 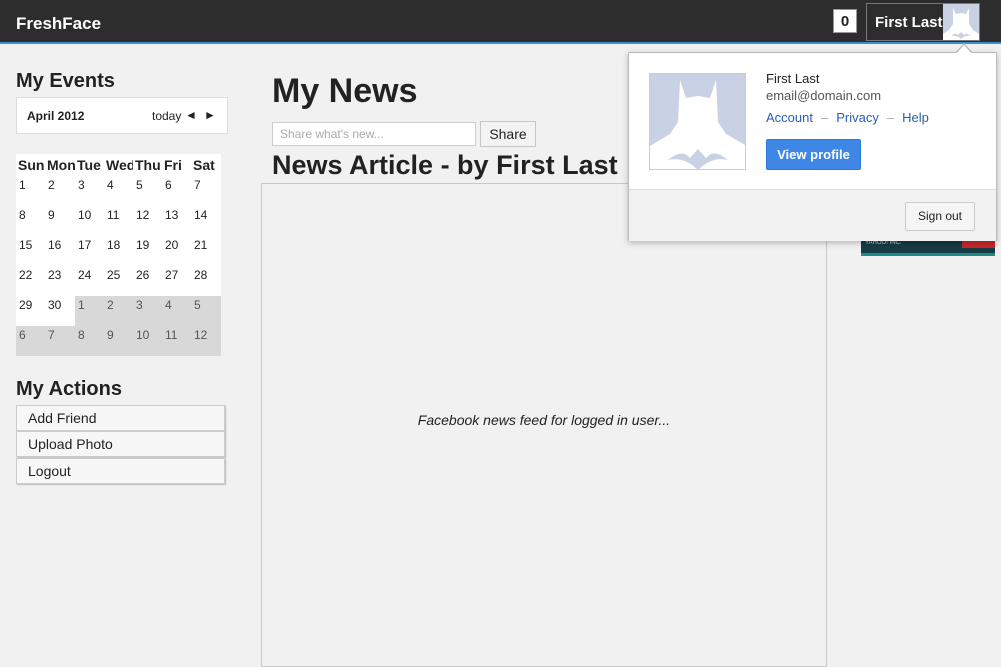 I want to click on logout-button: Logout, so click(x=120, y=471).